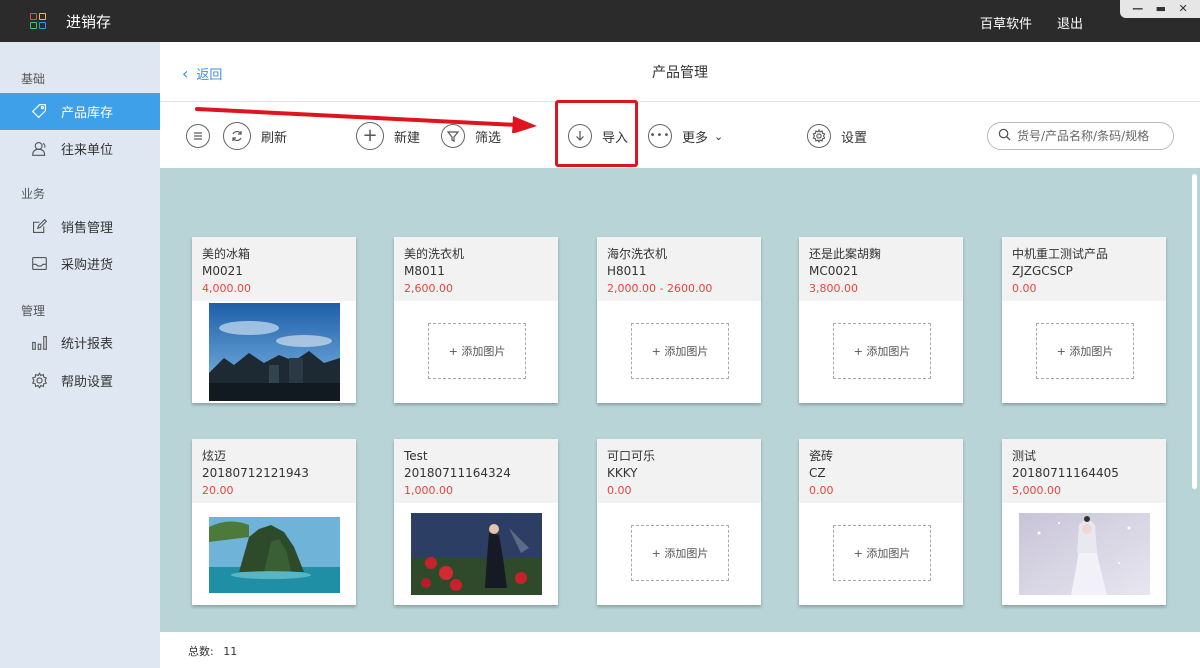 The height and width of the screenshot is (668, 1200). I want to click on sidebar-item-contacts: 往来单位, so click(80, 148).